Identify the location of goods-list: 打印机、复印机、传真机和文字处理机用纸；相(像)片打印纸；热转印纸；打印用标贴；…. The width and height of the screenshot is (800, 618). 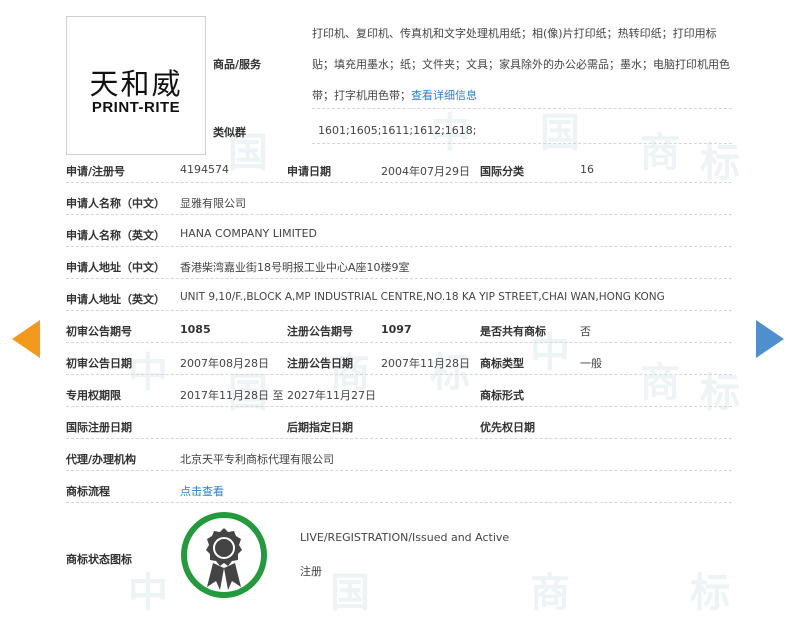
(521, 64).